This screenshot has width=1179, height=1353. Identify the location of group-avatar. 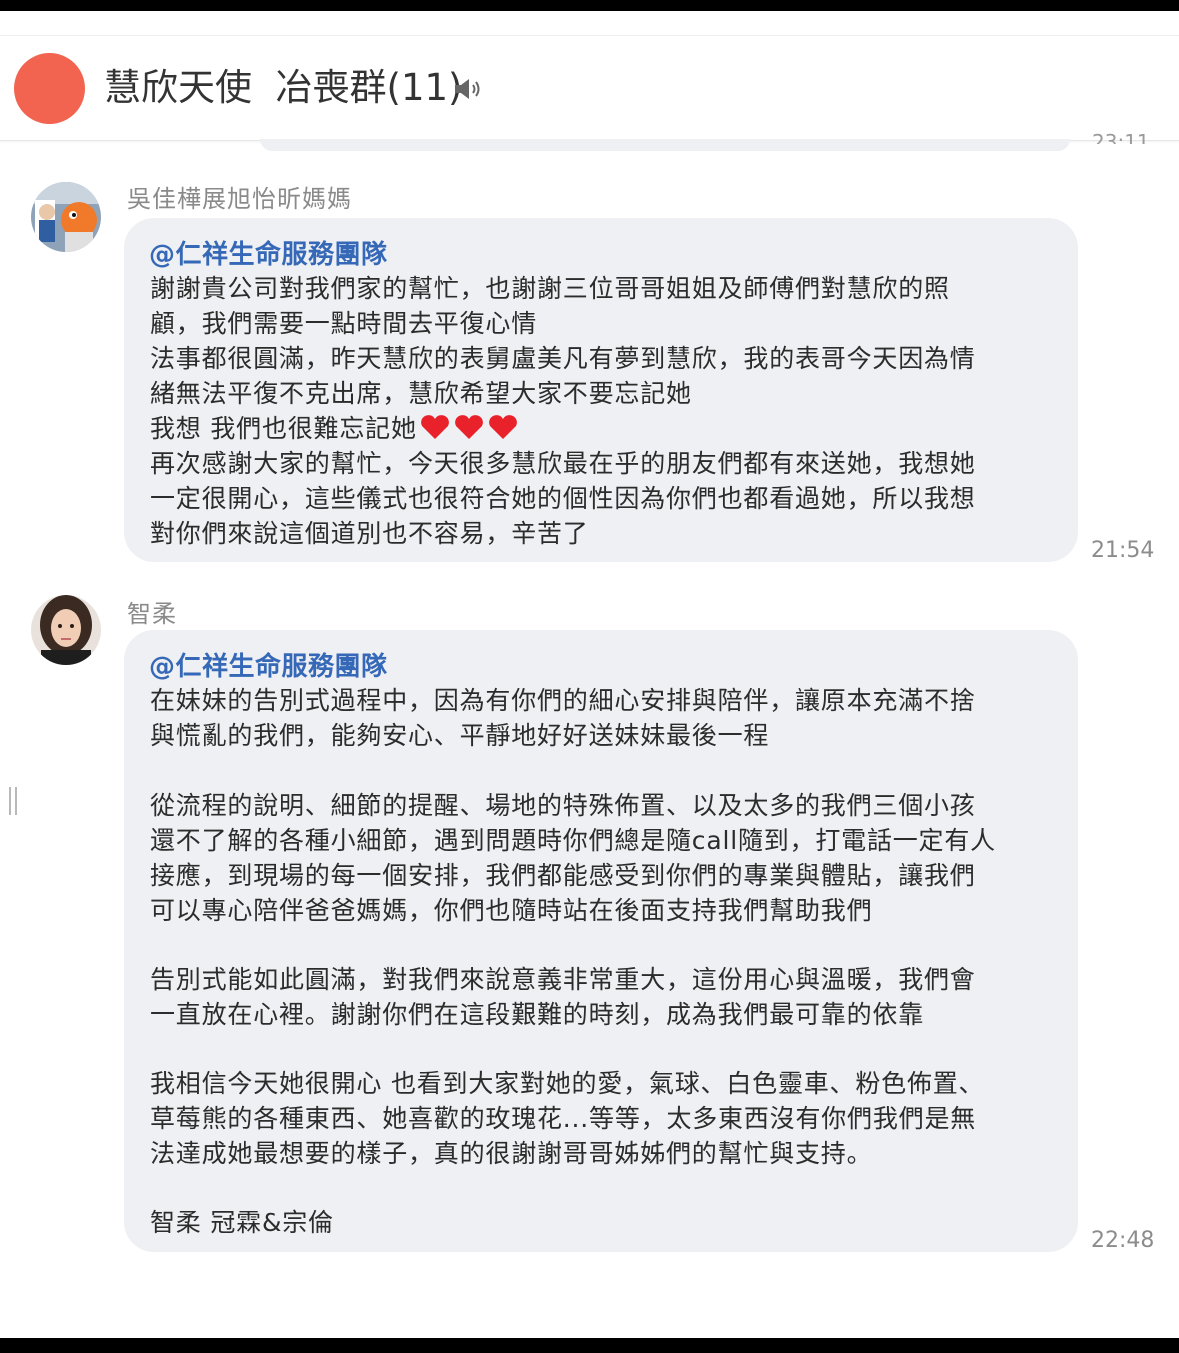
(49, 88).